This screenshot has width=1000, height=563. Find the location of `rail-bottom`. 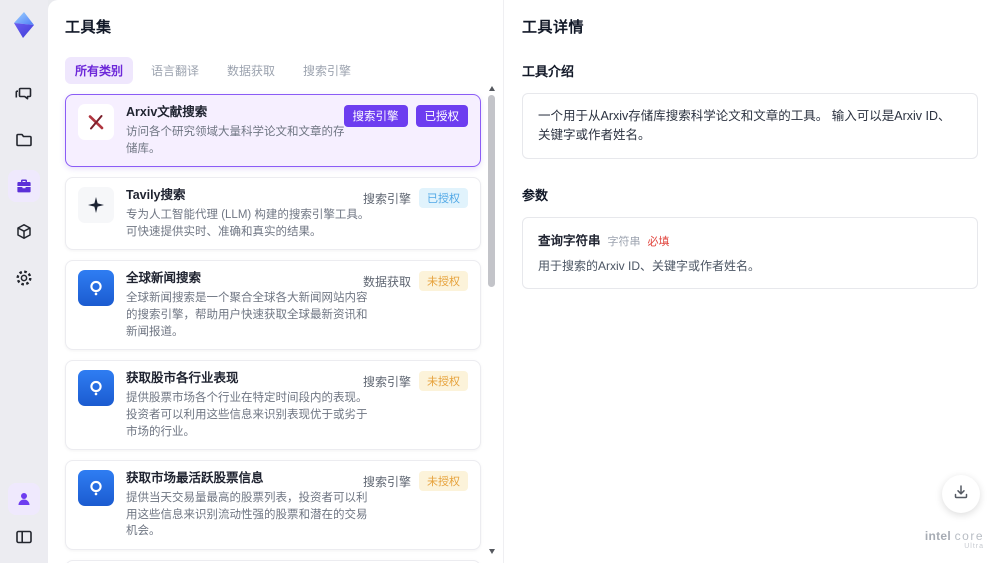

rail-bottom is located at coordinates (24, 518).